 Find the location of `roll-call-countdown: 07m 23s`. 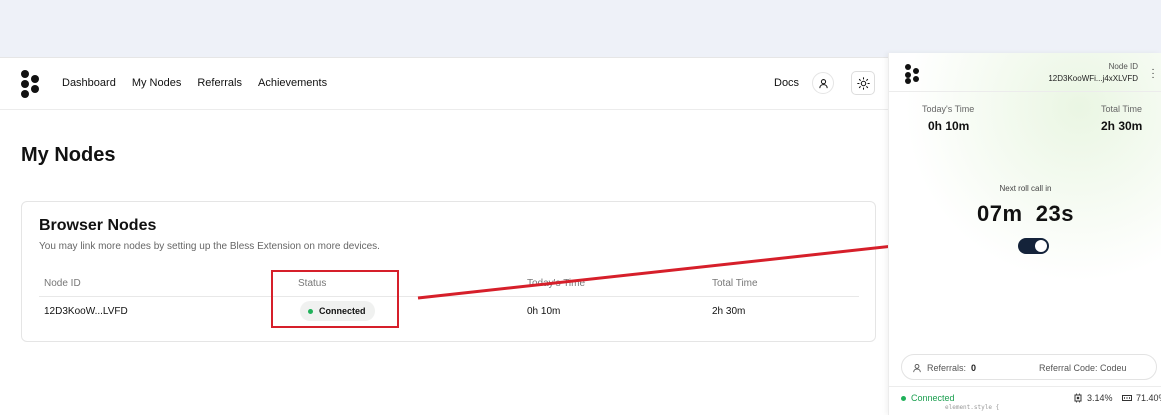

roll-call-countdown: 07m 23s is located at coordinates (1025, 213).